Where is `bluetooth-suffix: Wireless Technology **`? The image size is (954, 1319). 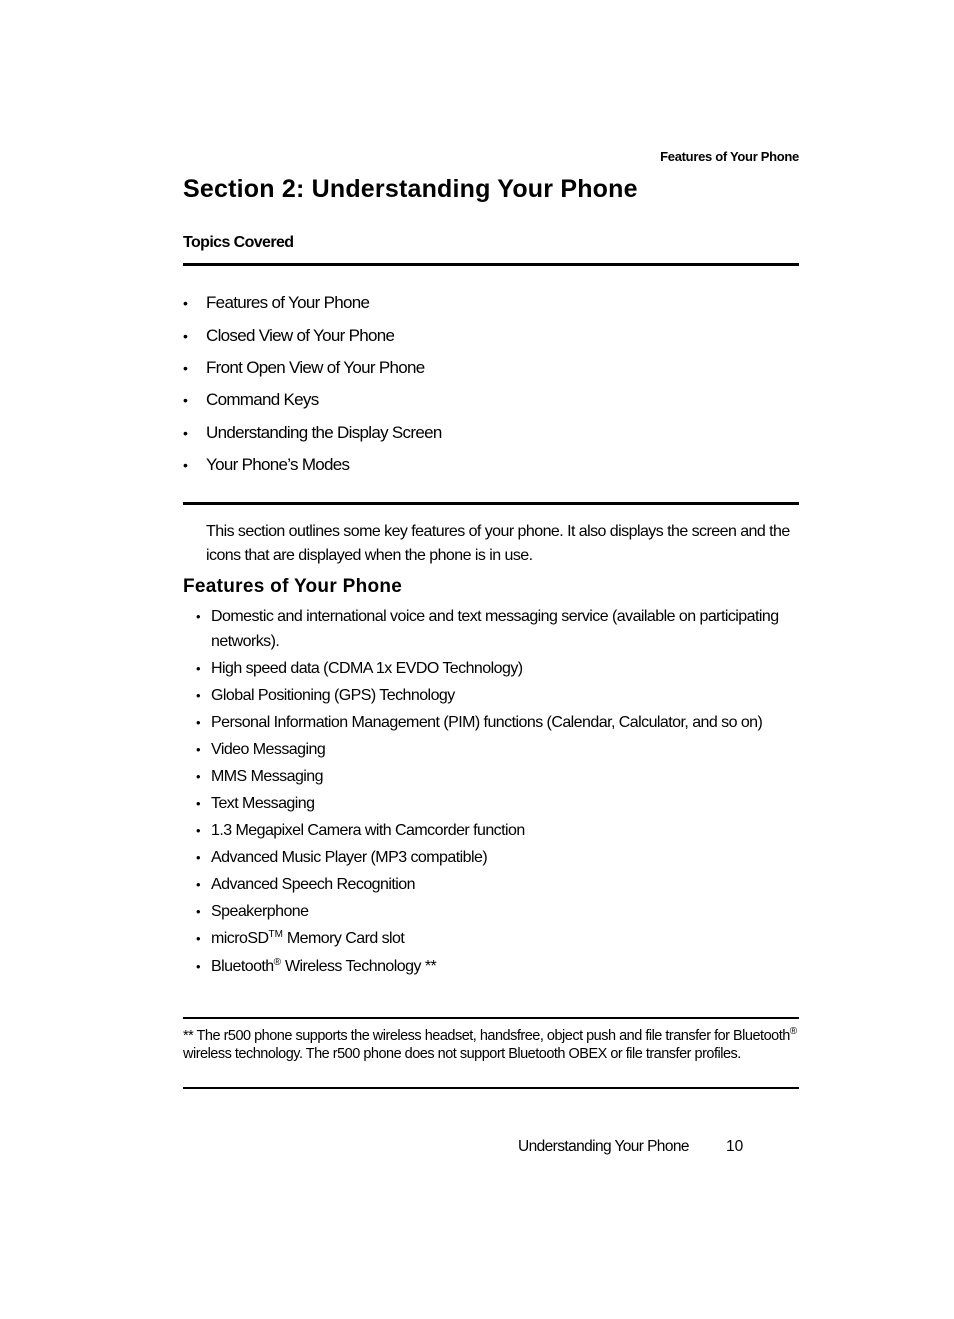
bluetooth-suffix: Wireless Technology ** is located at coordinates (359, 966).